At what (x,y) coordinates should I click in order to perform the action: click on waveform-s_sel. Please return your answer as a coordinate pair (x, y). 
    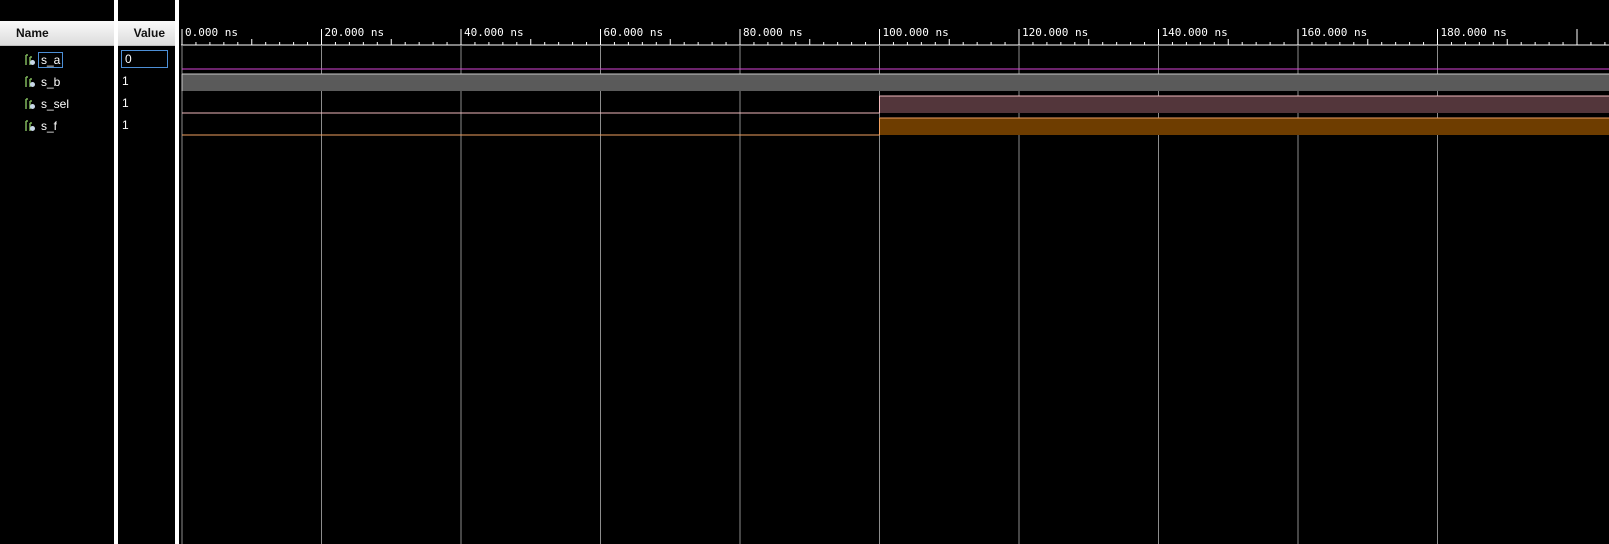
    Looking at the image, I should click on (895, 104).